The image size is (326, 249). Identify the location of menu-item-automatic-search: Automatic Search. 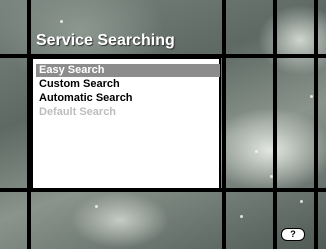
(128, 98).